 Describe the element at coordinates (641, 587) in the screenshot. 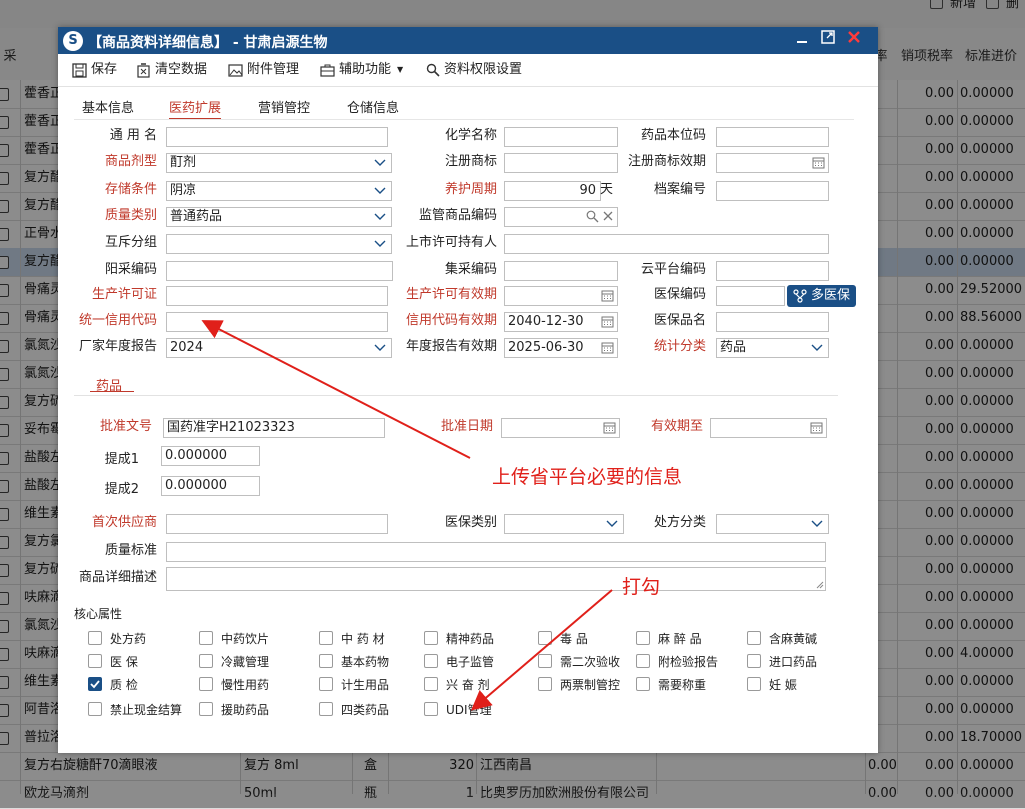

I see `annotation-check-tip: 打勾` at that location.